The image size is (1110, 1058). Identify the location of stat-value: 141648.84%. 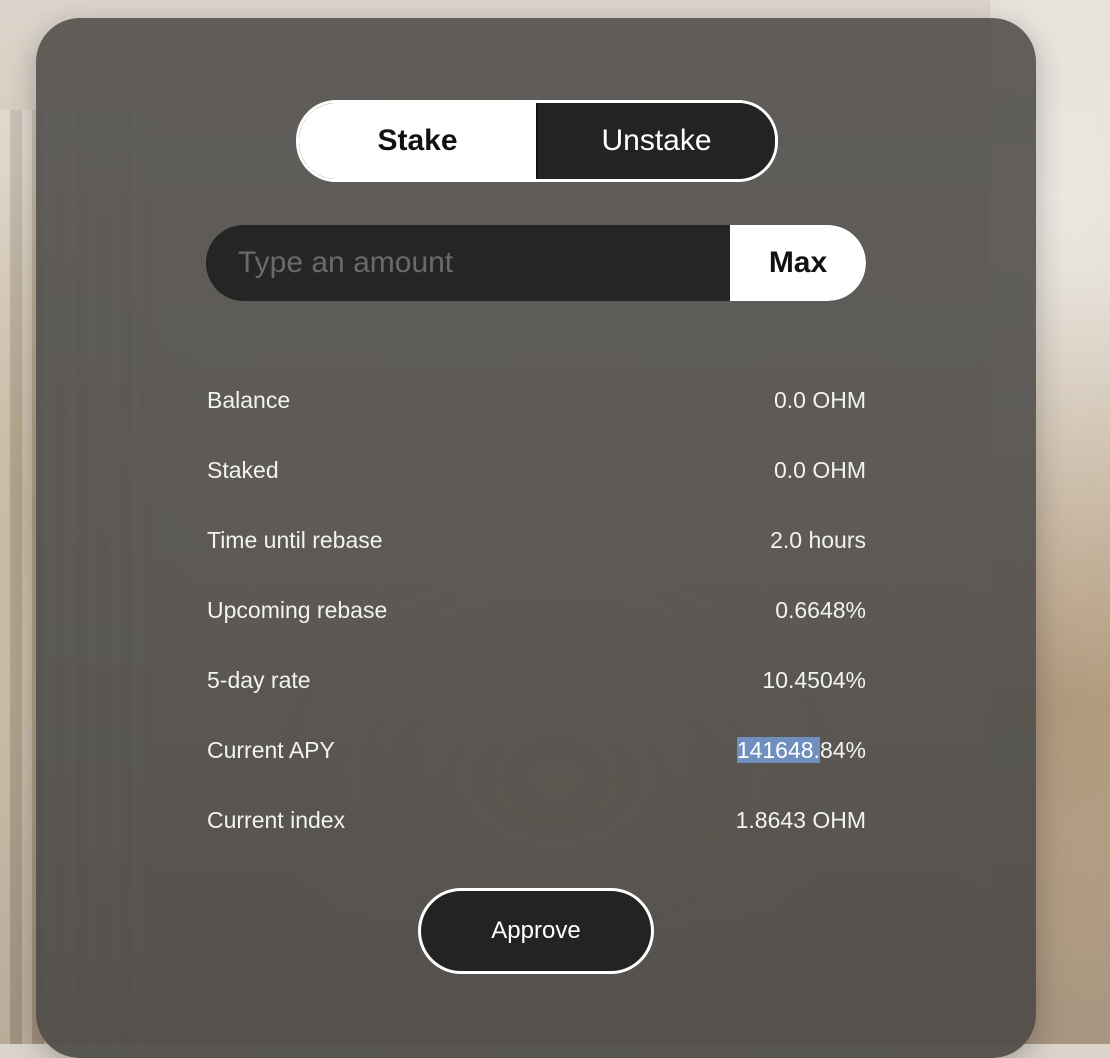
(801, 750).